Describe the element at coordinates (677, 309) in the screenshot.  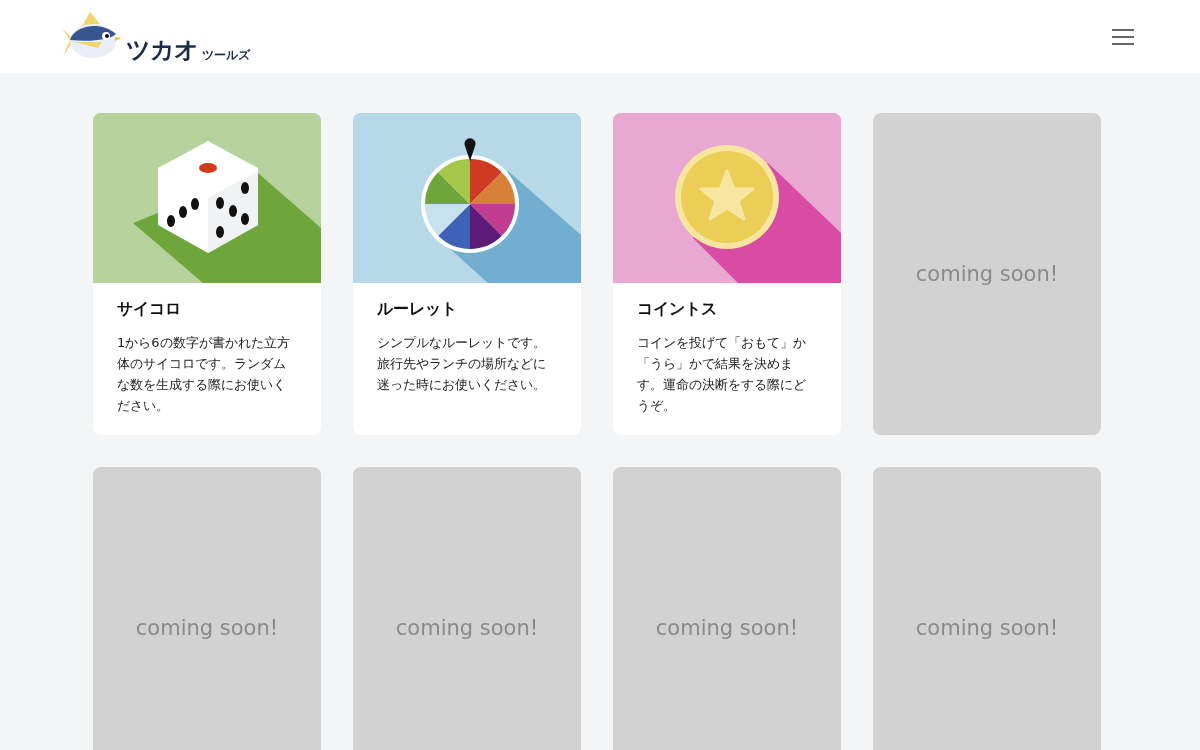
I see `card-title: コイントス` at that location.